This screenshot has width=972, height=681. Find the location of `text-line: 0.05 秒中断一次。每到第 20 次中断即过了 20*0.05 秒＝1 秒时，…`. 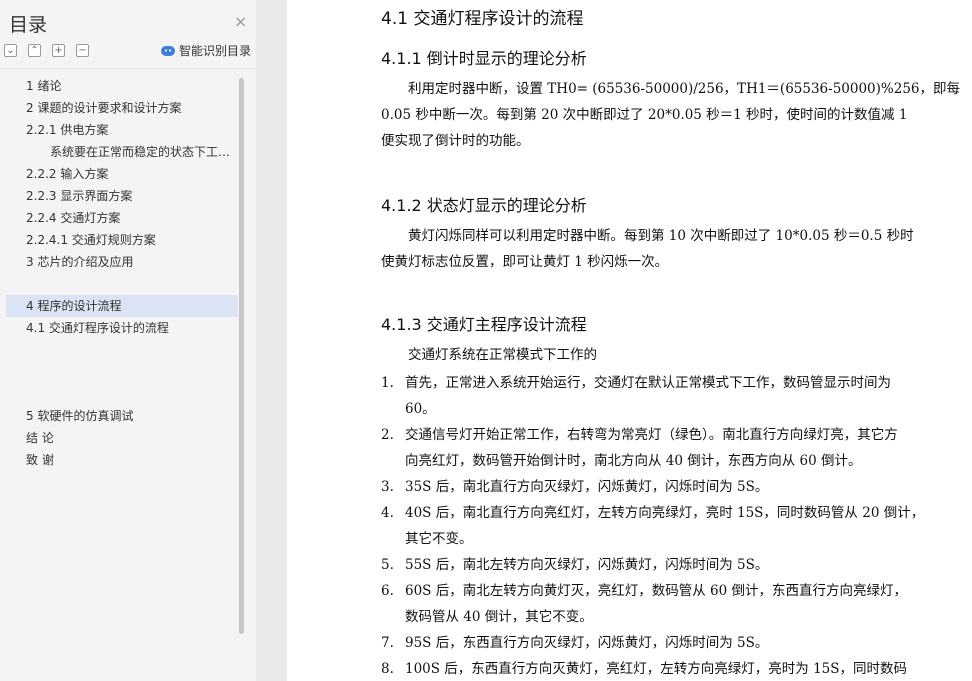

text-line: 0.05 秒中断一次。每到第 20 次中断即过了 20*0.05 秒＝1 秒时，… is located at coordinates (644, 115).